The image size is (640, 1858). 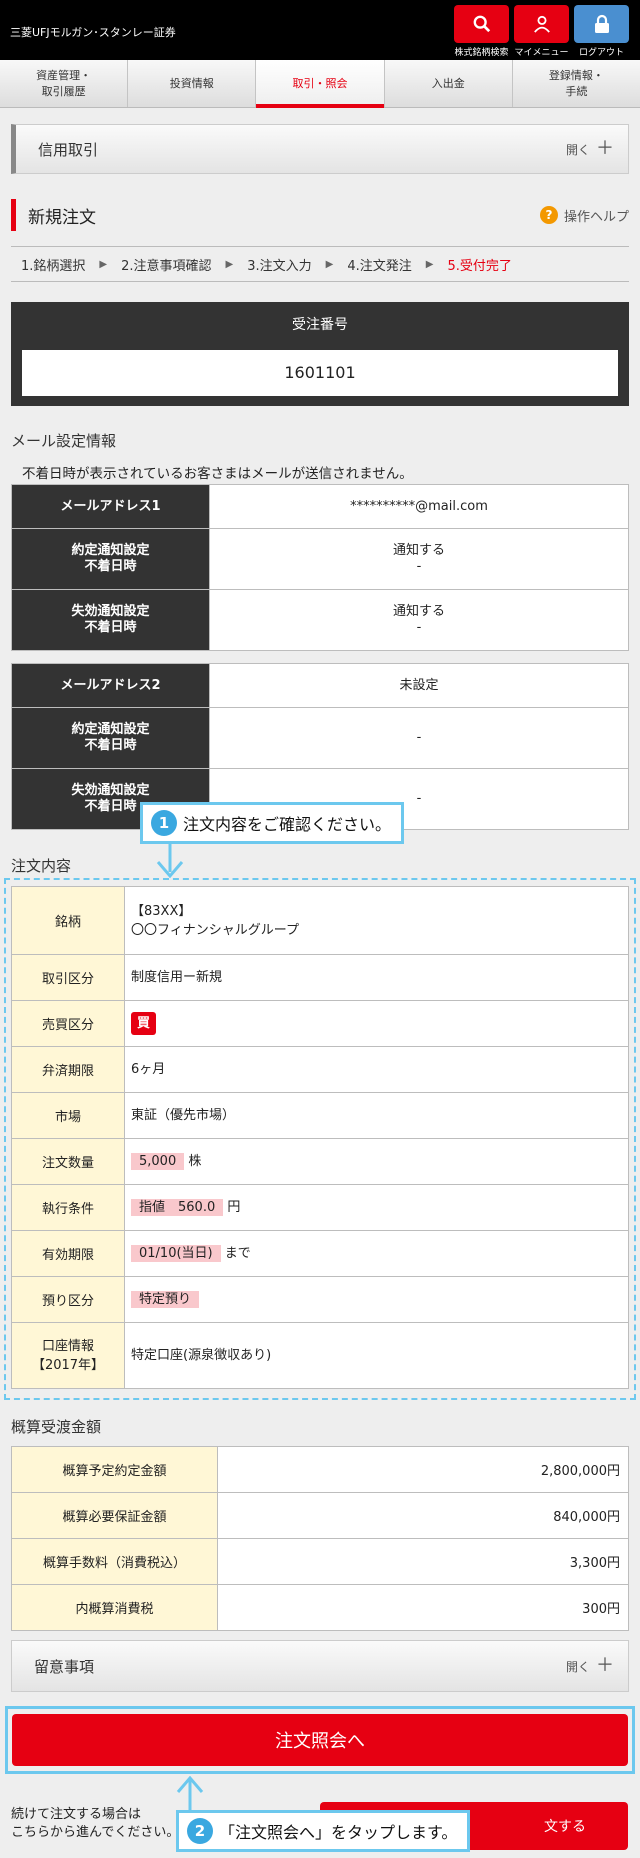 I want to click on section-header: 新規注文 ? 操作ヘルプ, so click(x=320, y=215).